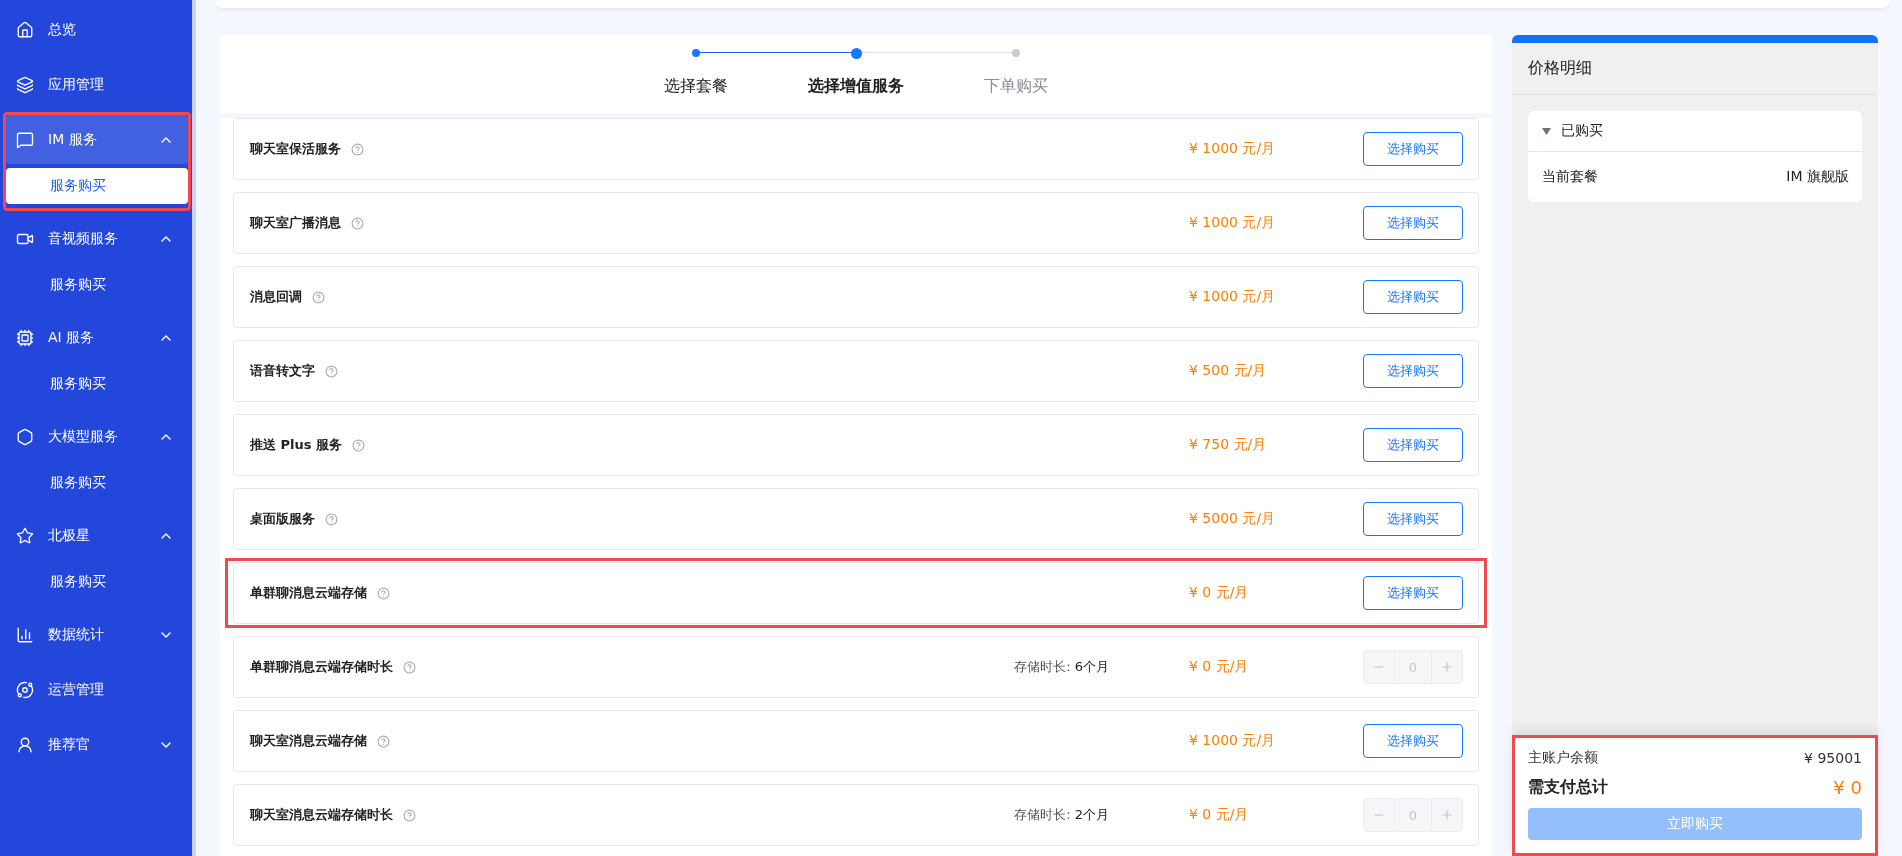 The height and width of the screenshot is (856, 1902). Describe the element at coordinates (97, 84) in the screenshot. I see `sidebar-item: 应用管理` at that location.